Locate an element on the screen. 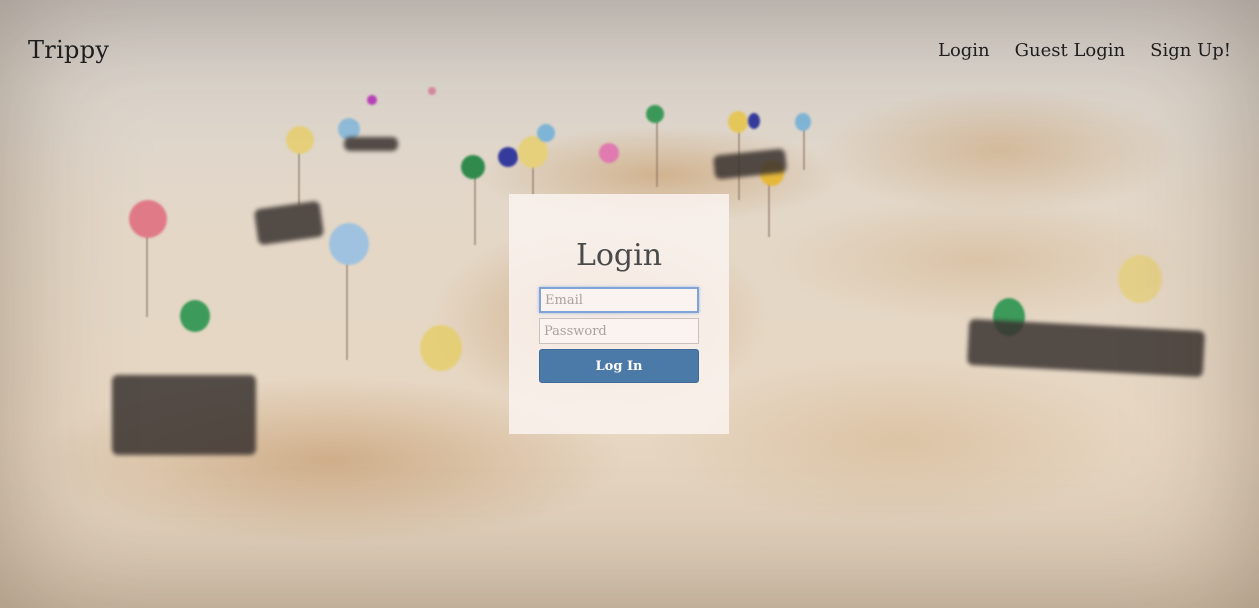 Image resolution: width=1259 pixels, height=608 pixels. password-field is located at coordinates (619, 331).